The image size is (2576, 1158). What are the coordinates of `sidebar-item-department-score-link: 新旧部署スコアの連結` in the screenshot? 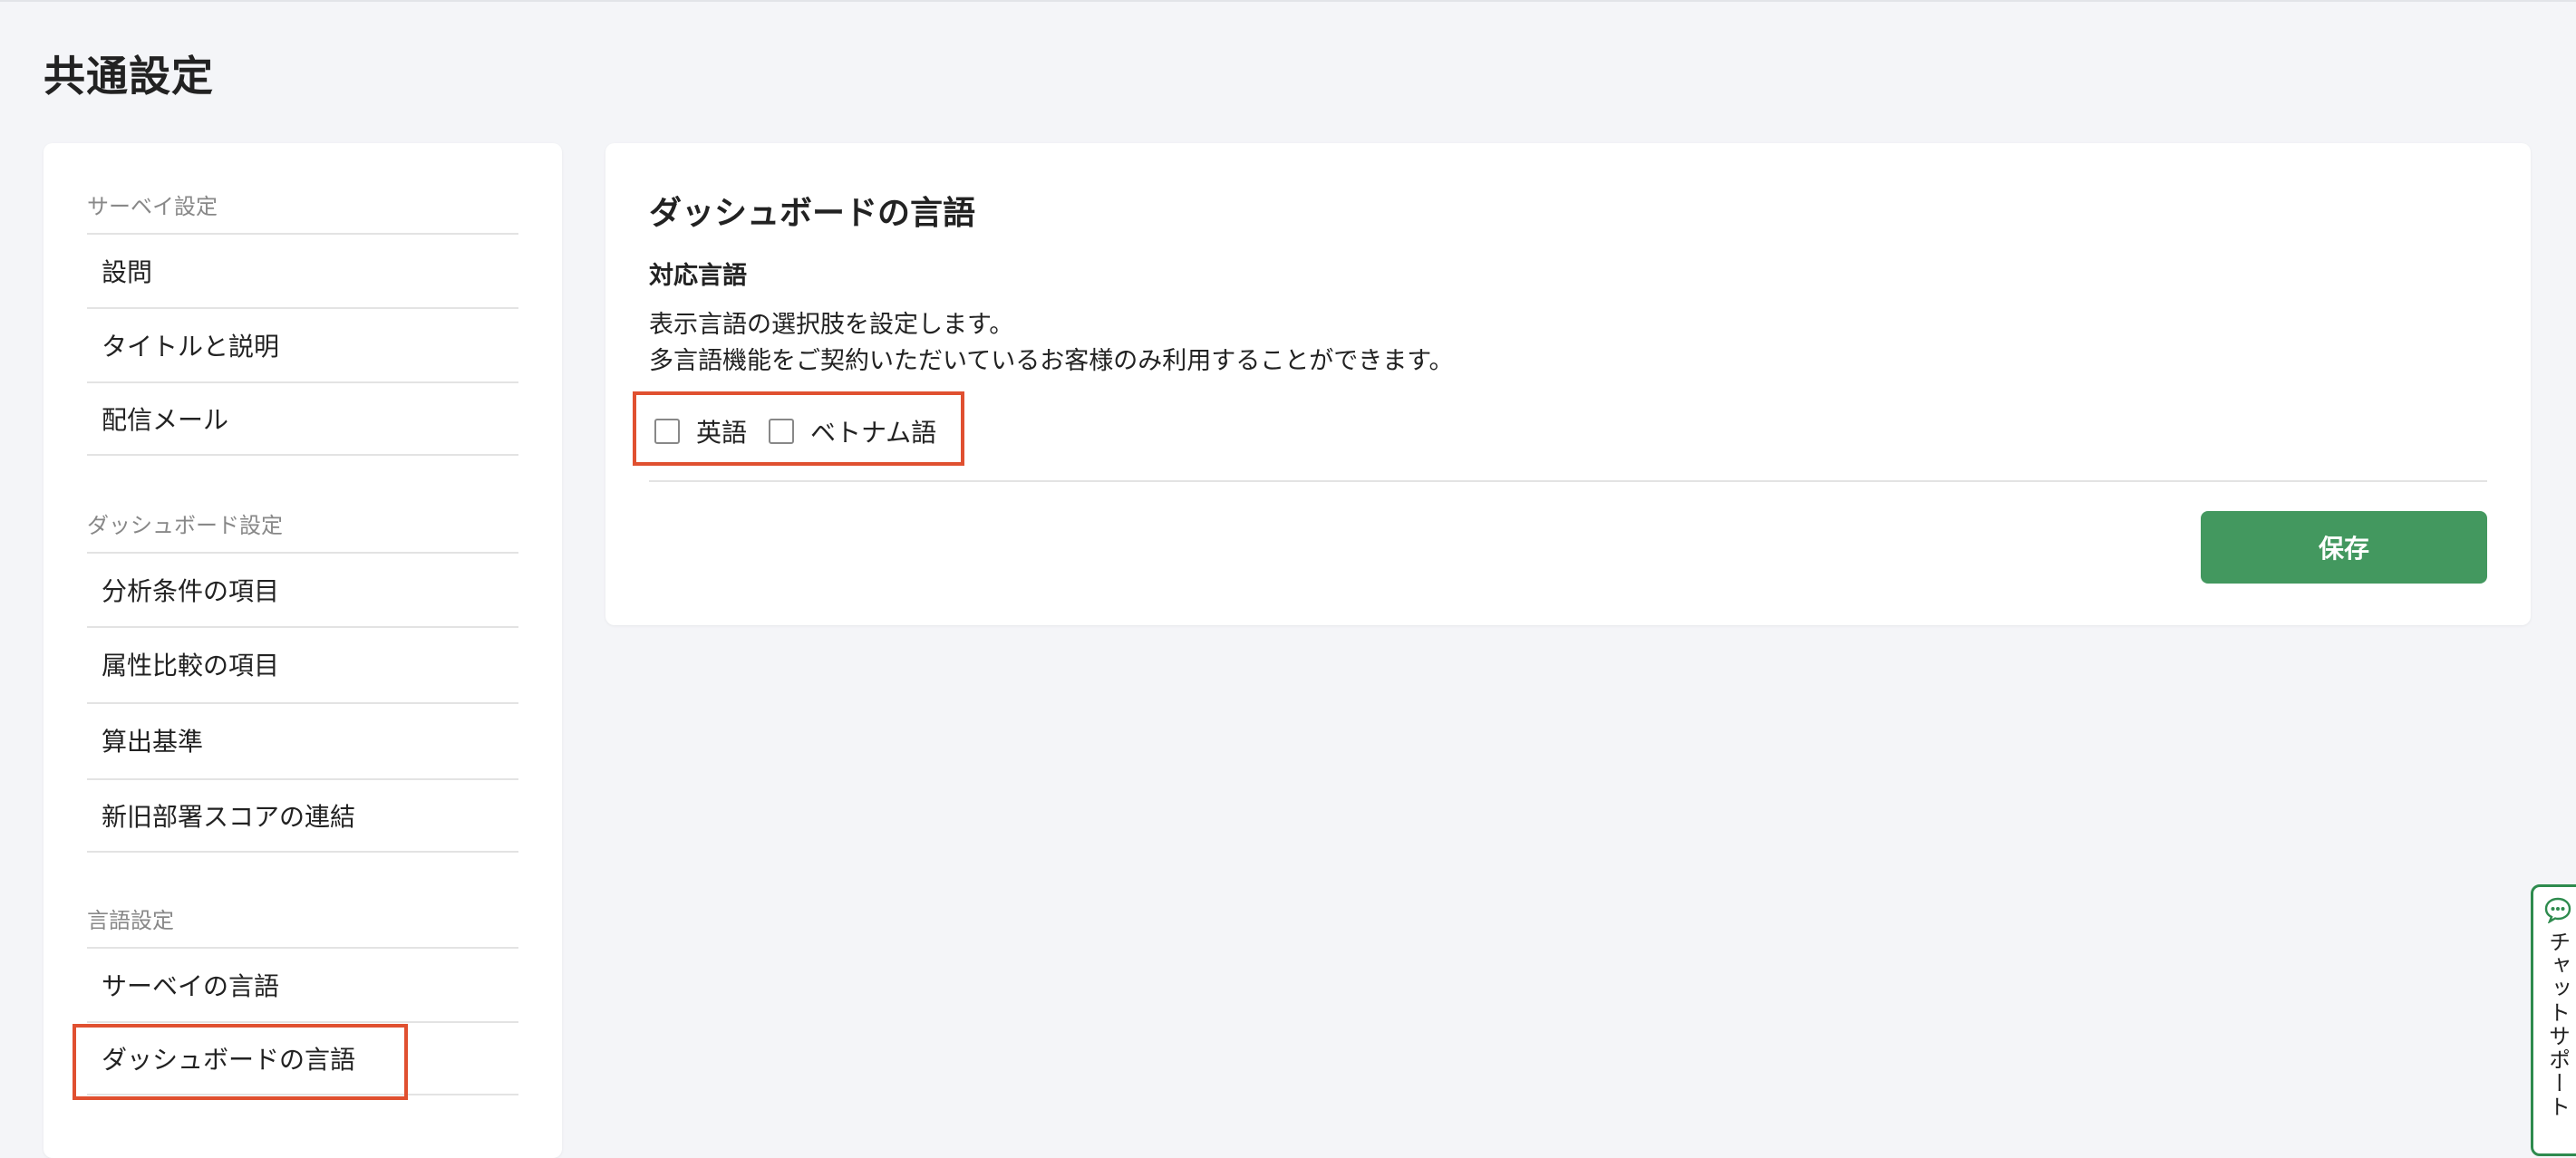 It's located at (302, 815).